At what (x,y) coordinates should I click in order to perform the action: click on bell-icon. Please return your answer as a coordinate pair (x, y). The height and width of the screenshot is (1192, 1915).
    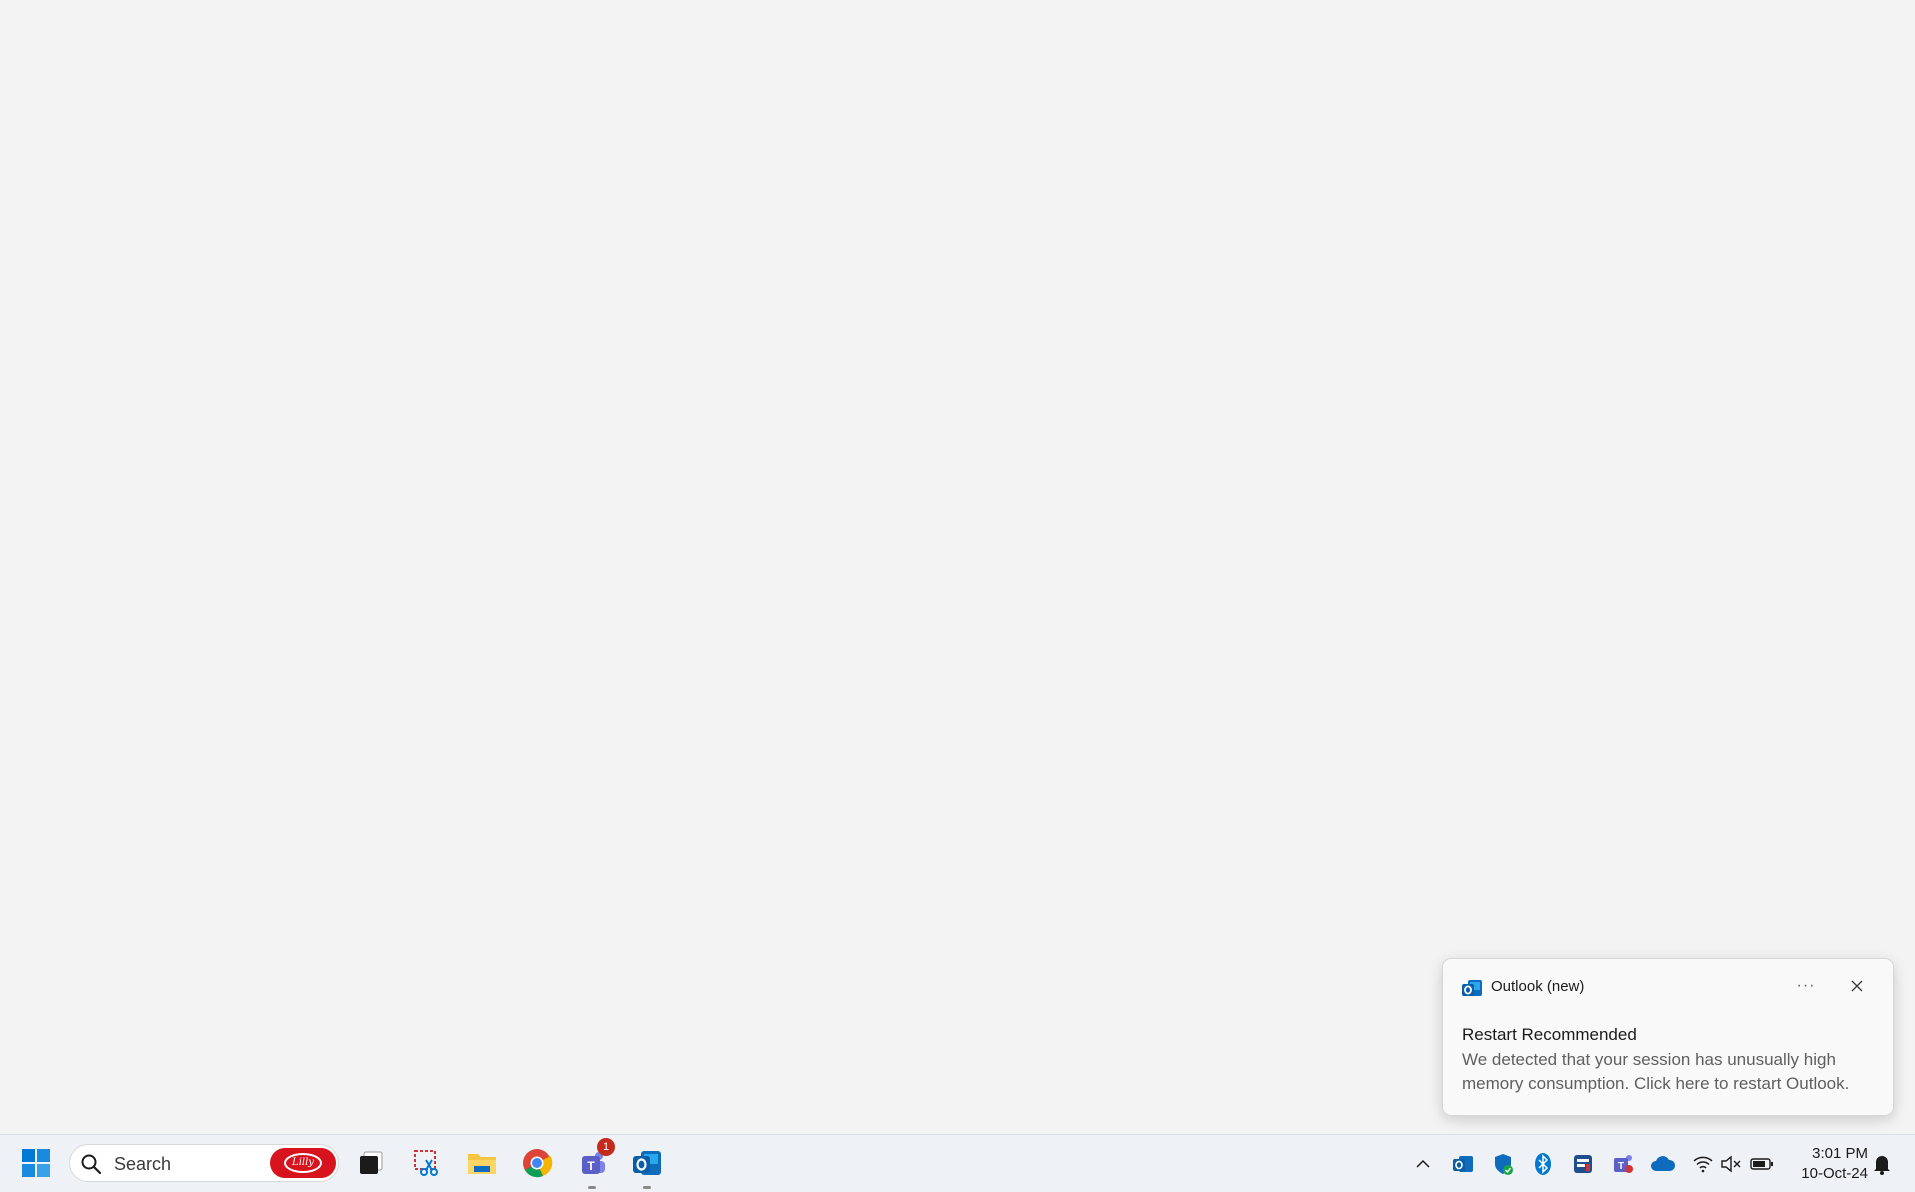
    Looking at the image, I should click on (1882, 1165).